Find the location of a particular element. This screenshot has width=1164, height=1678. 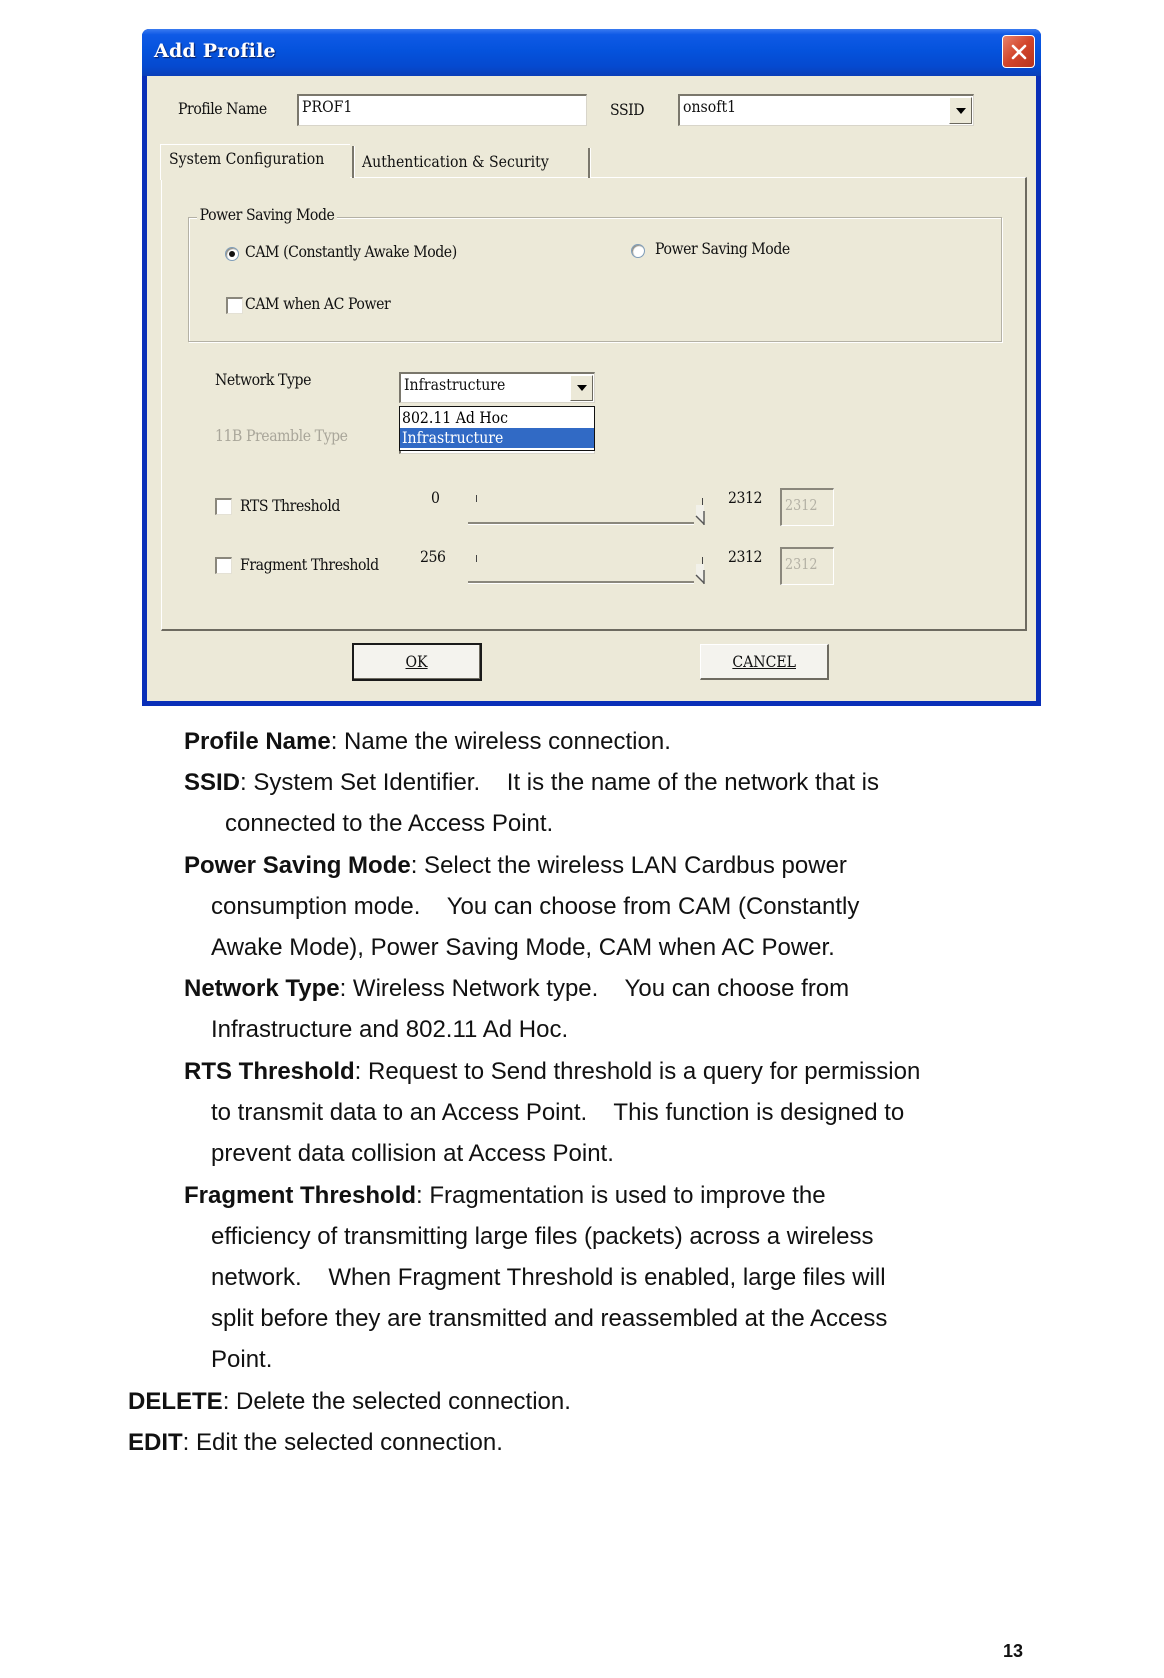

ssid-dropdown-button is located at coordinates (960, 110).